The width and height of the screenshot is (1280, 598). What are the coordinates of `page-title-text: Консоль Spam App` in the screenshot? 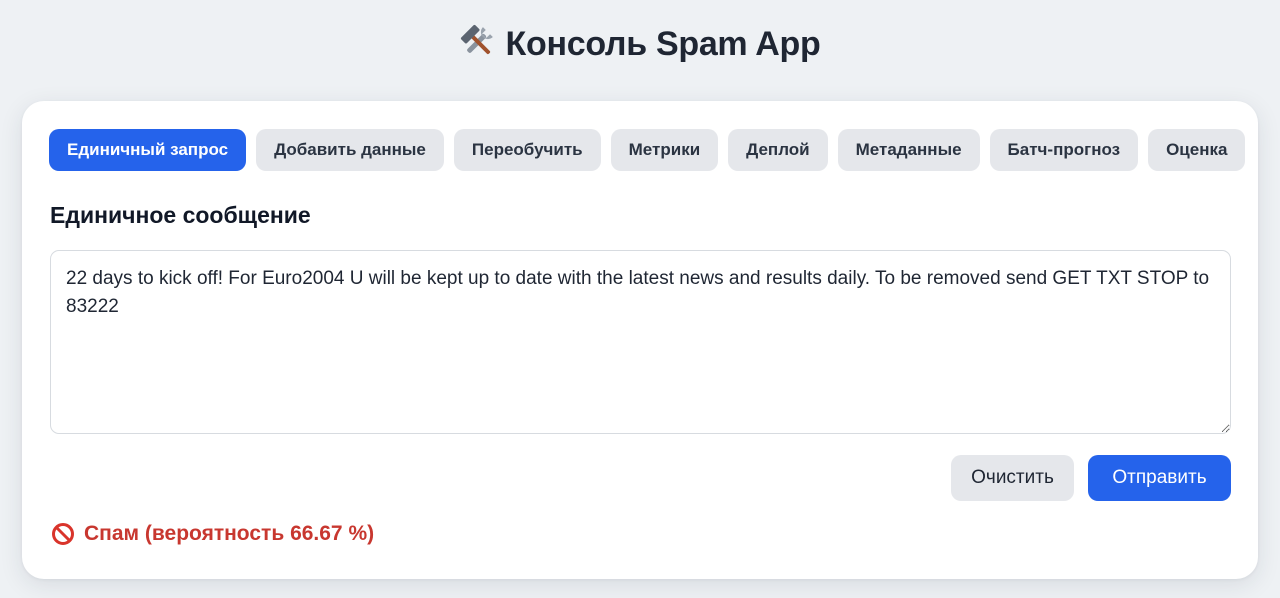 It's located at (663, 44).